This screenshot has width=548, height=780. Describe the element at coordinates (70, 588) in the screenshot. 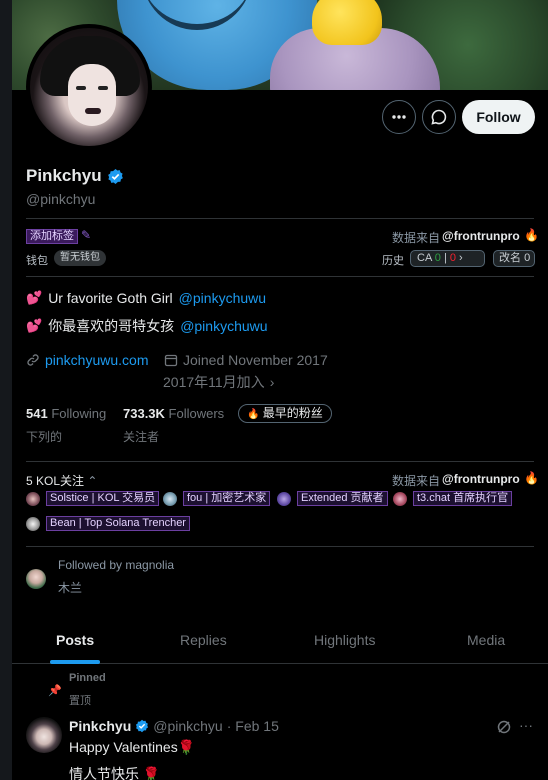

I see `followed-by-cn: 木兰` at that location.